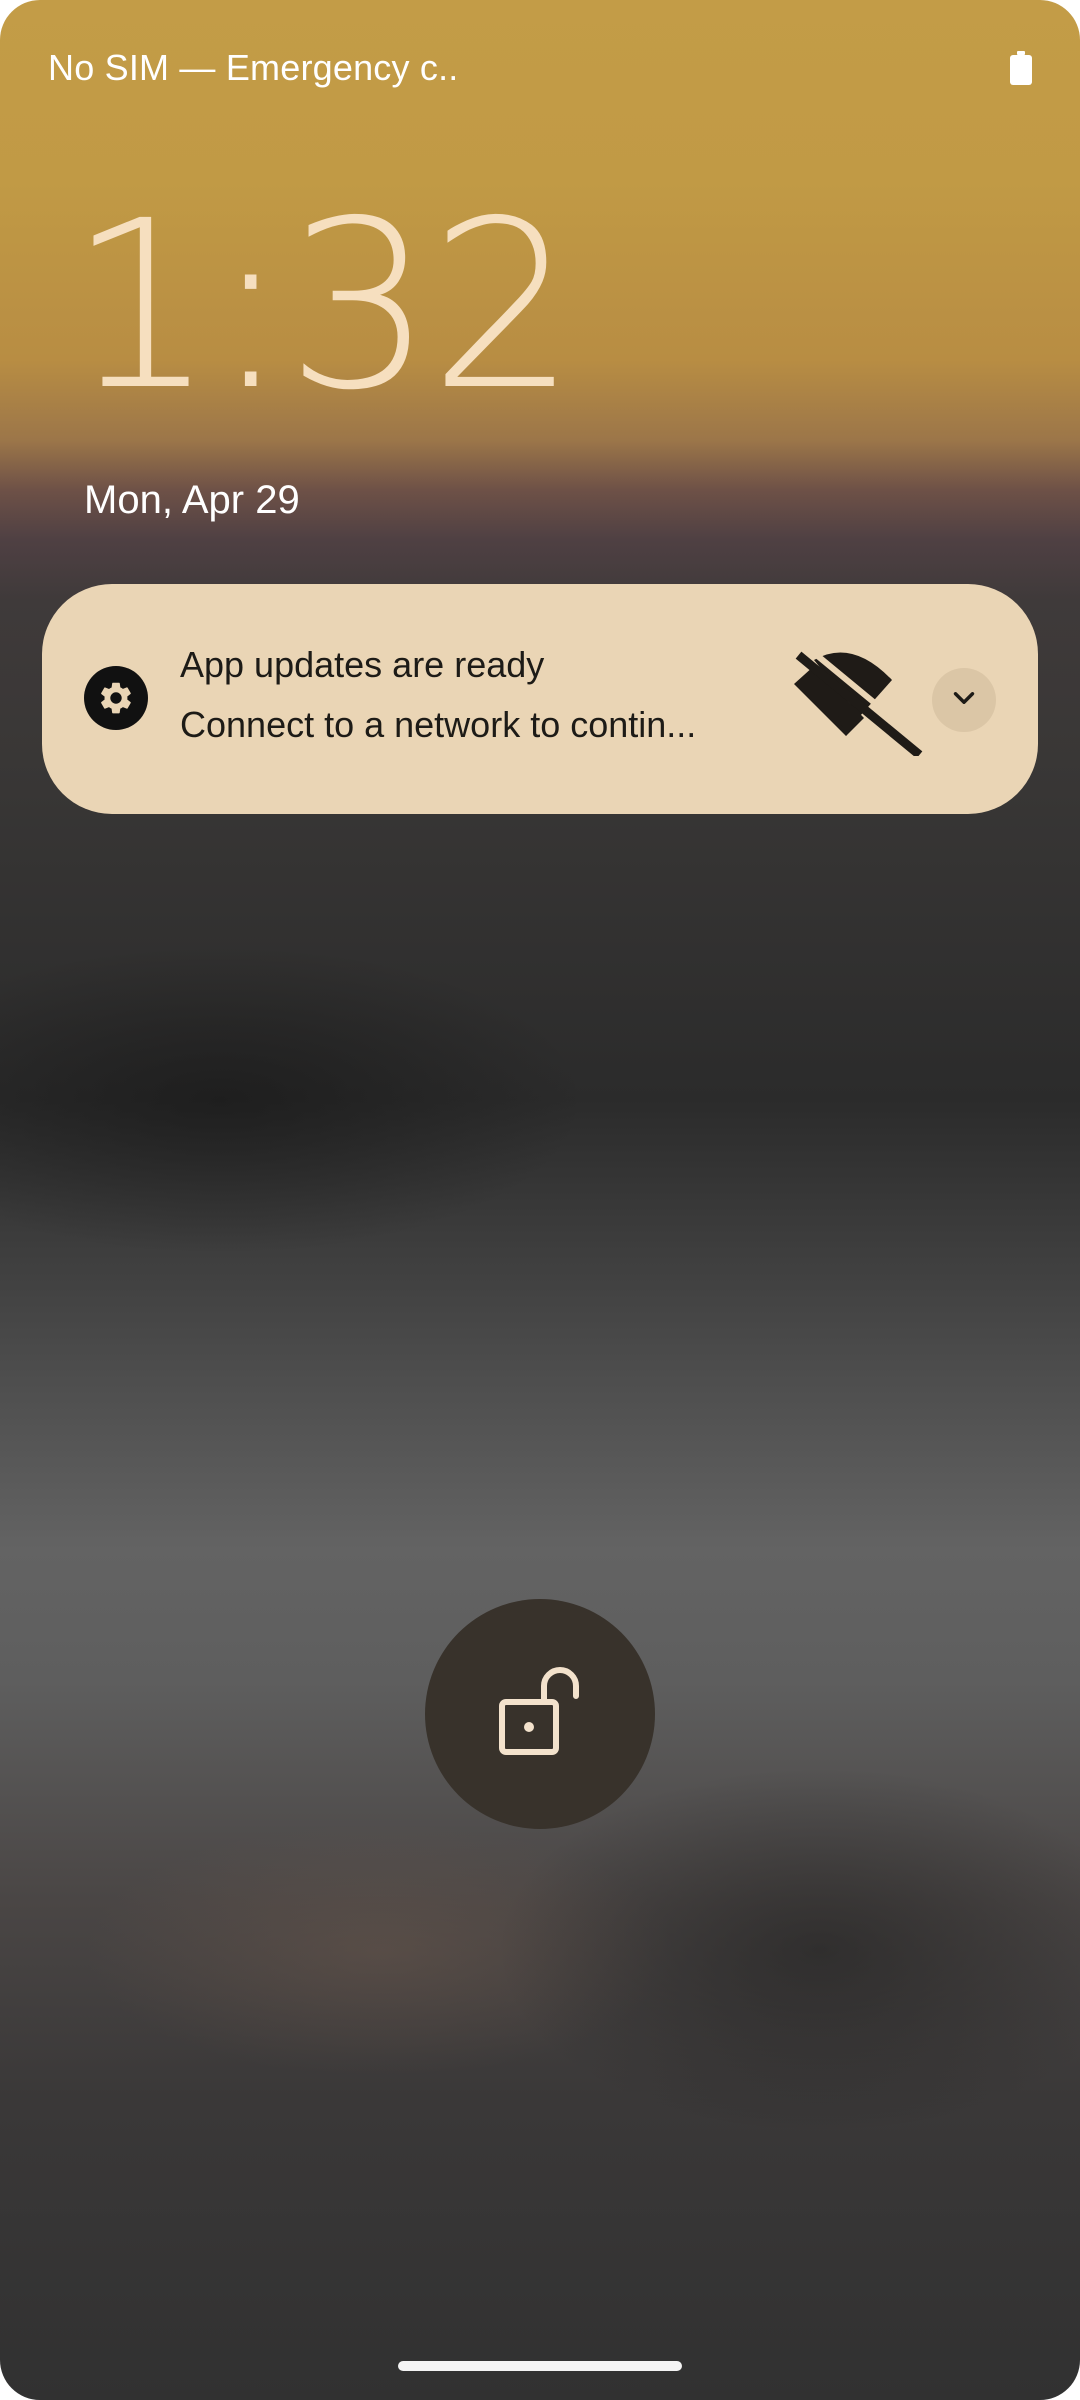 The width and height of the screenshot is (1080, 2400). I want to click on lockscreen-clock: 1:32, so click(322, 306).